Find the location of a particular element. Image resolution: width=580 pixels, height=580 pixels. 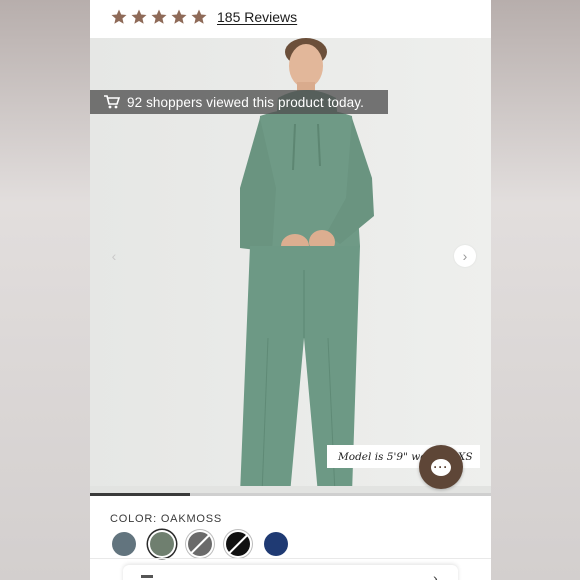

previous-image-arrow-icon: ‹ is located at coordinates (114, 256).